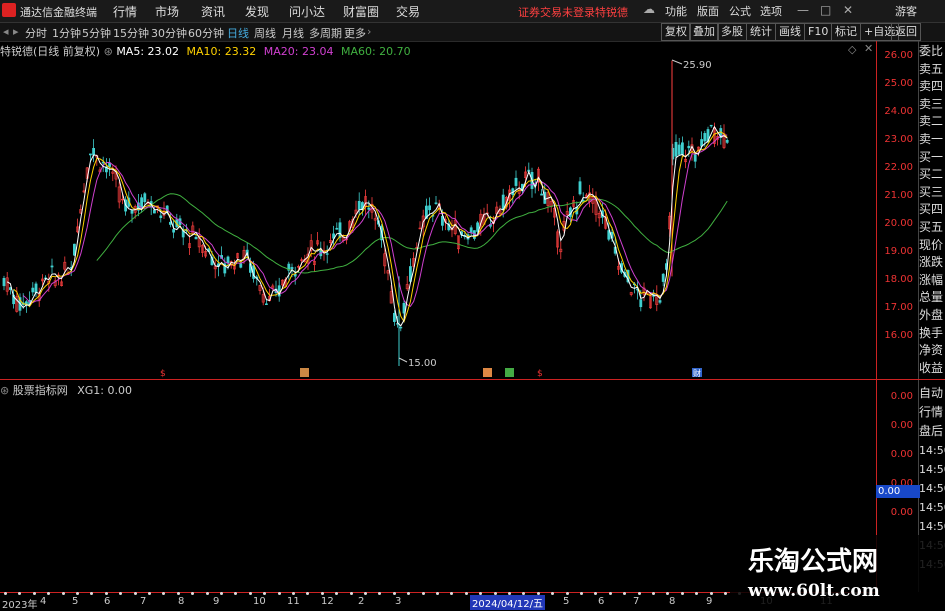 Image resolution: width=945 pixels, height=611 pixels. Describe the element at coordinates (852, 49) in the screenshot. I see `diamond-icon: ◇` at that location.